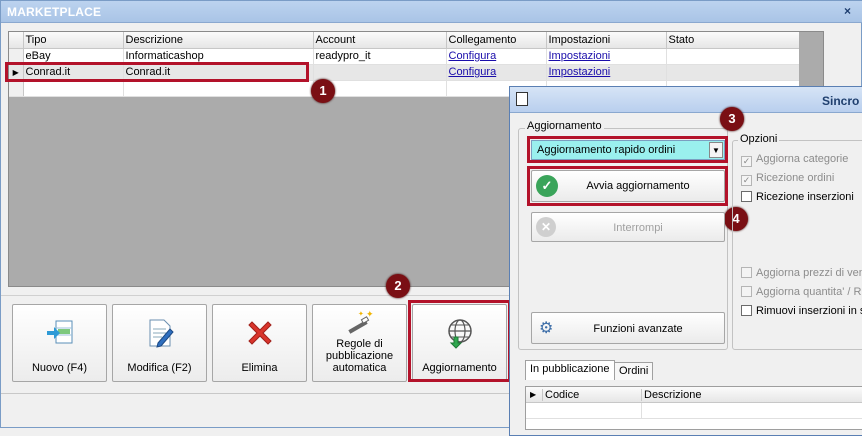  I want to click on step-badge-3: 3, so click(732, 119).